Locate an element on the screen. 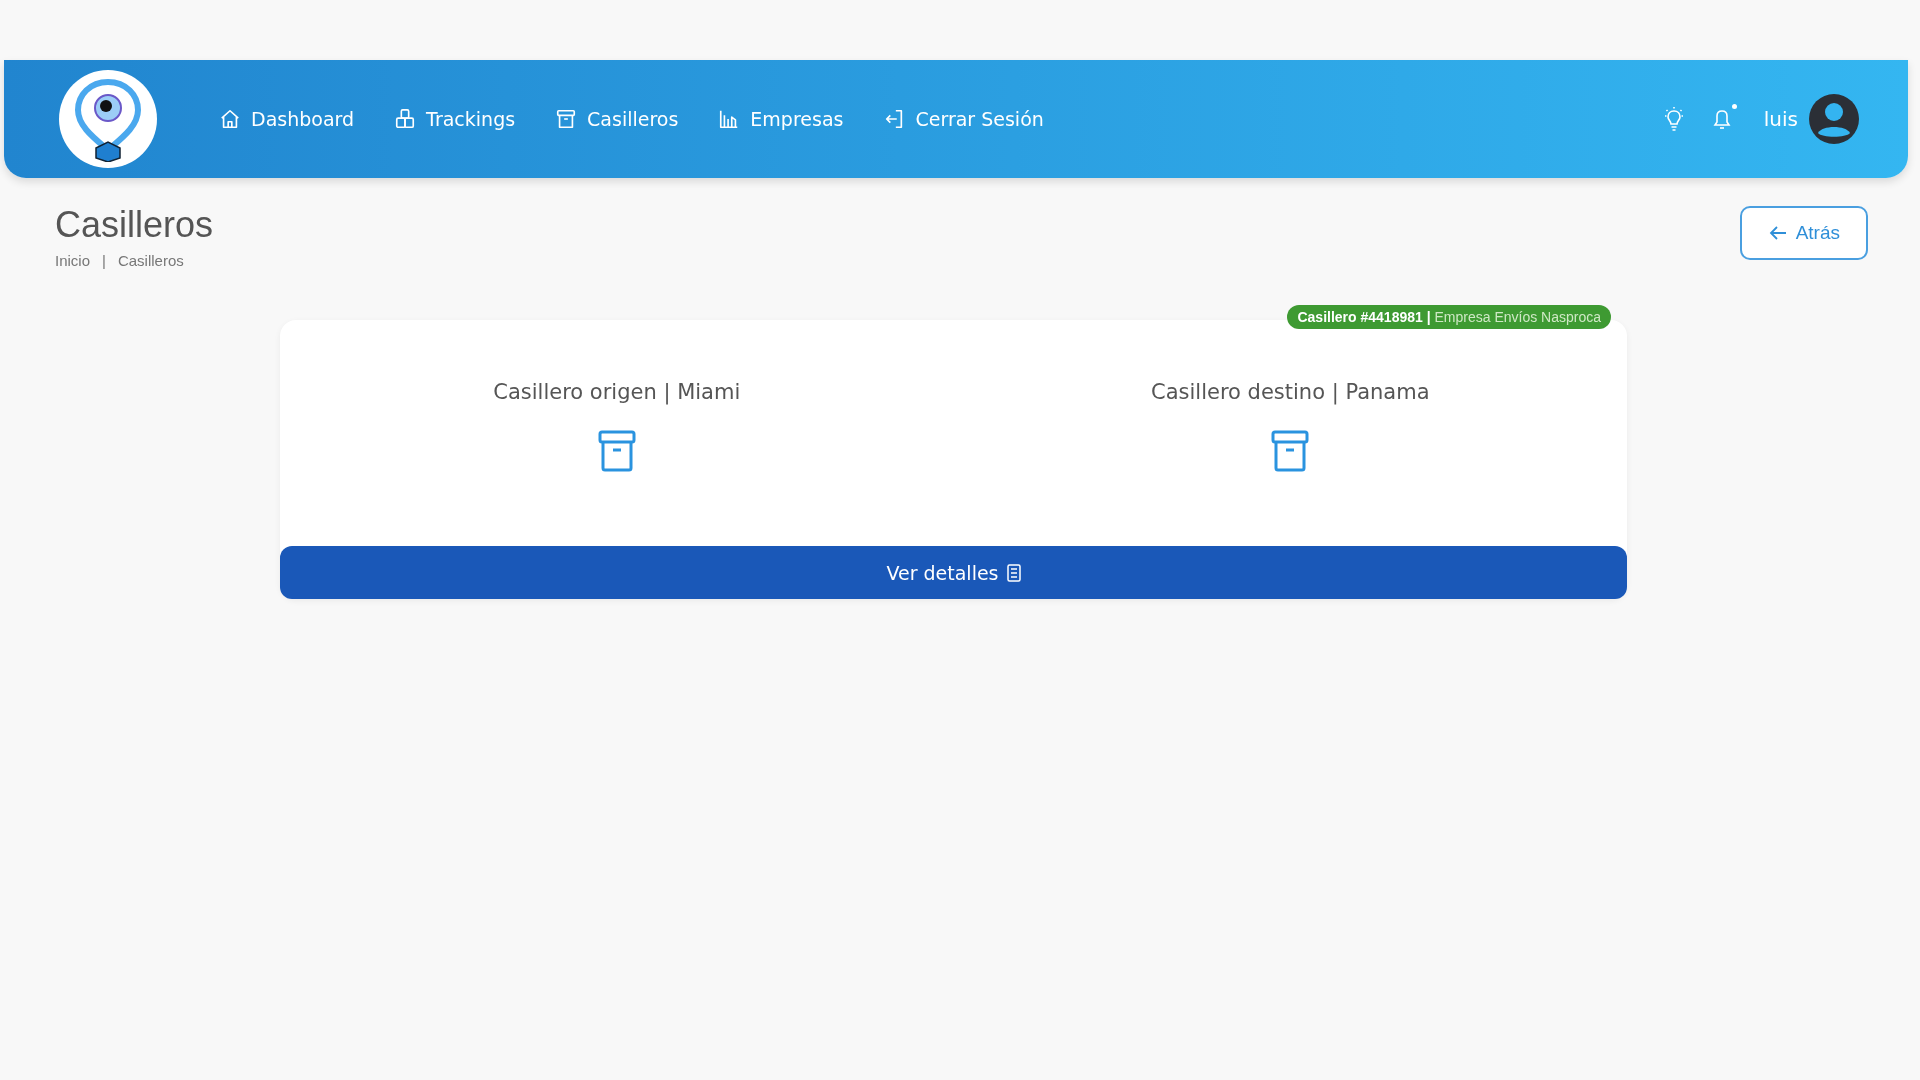 The image size is (1920, 1080). avatar-icon is located at coordinates (1834, 119).